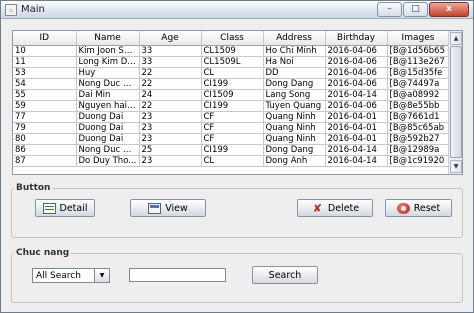 Image resolution: width=474 pixels, height=313 pixels. What do you see at coordinates (33, 9) in the screenshot?
I see `window-title: Main` at bounding box center [33, 9].